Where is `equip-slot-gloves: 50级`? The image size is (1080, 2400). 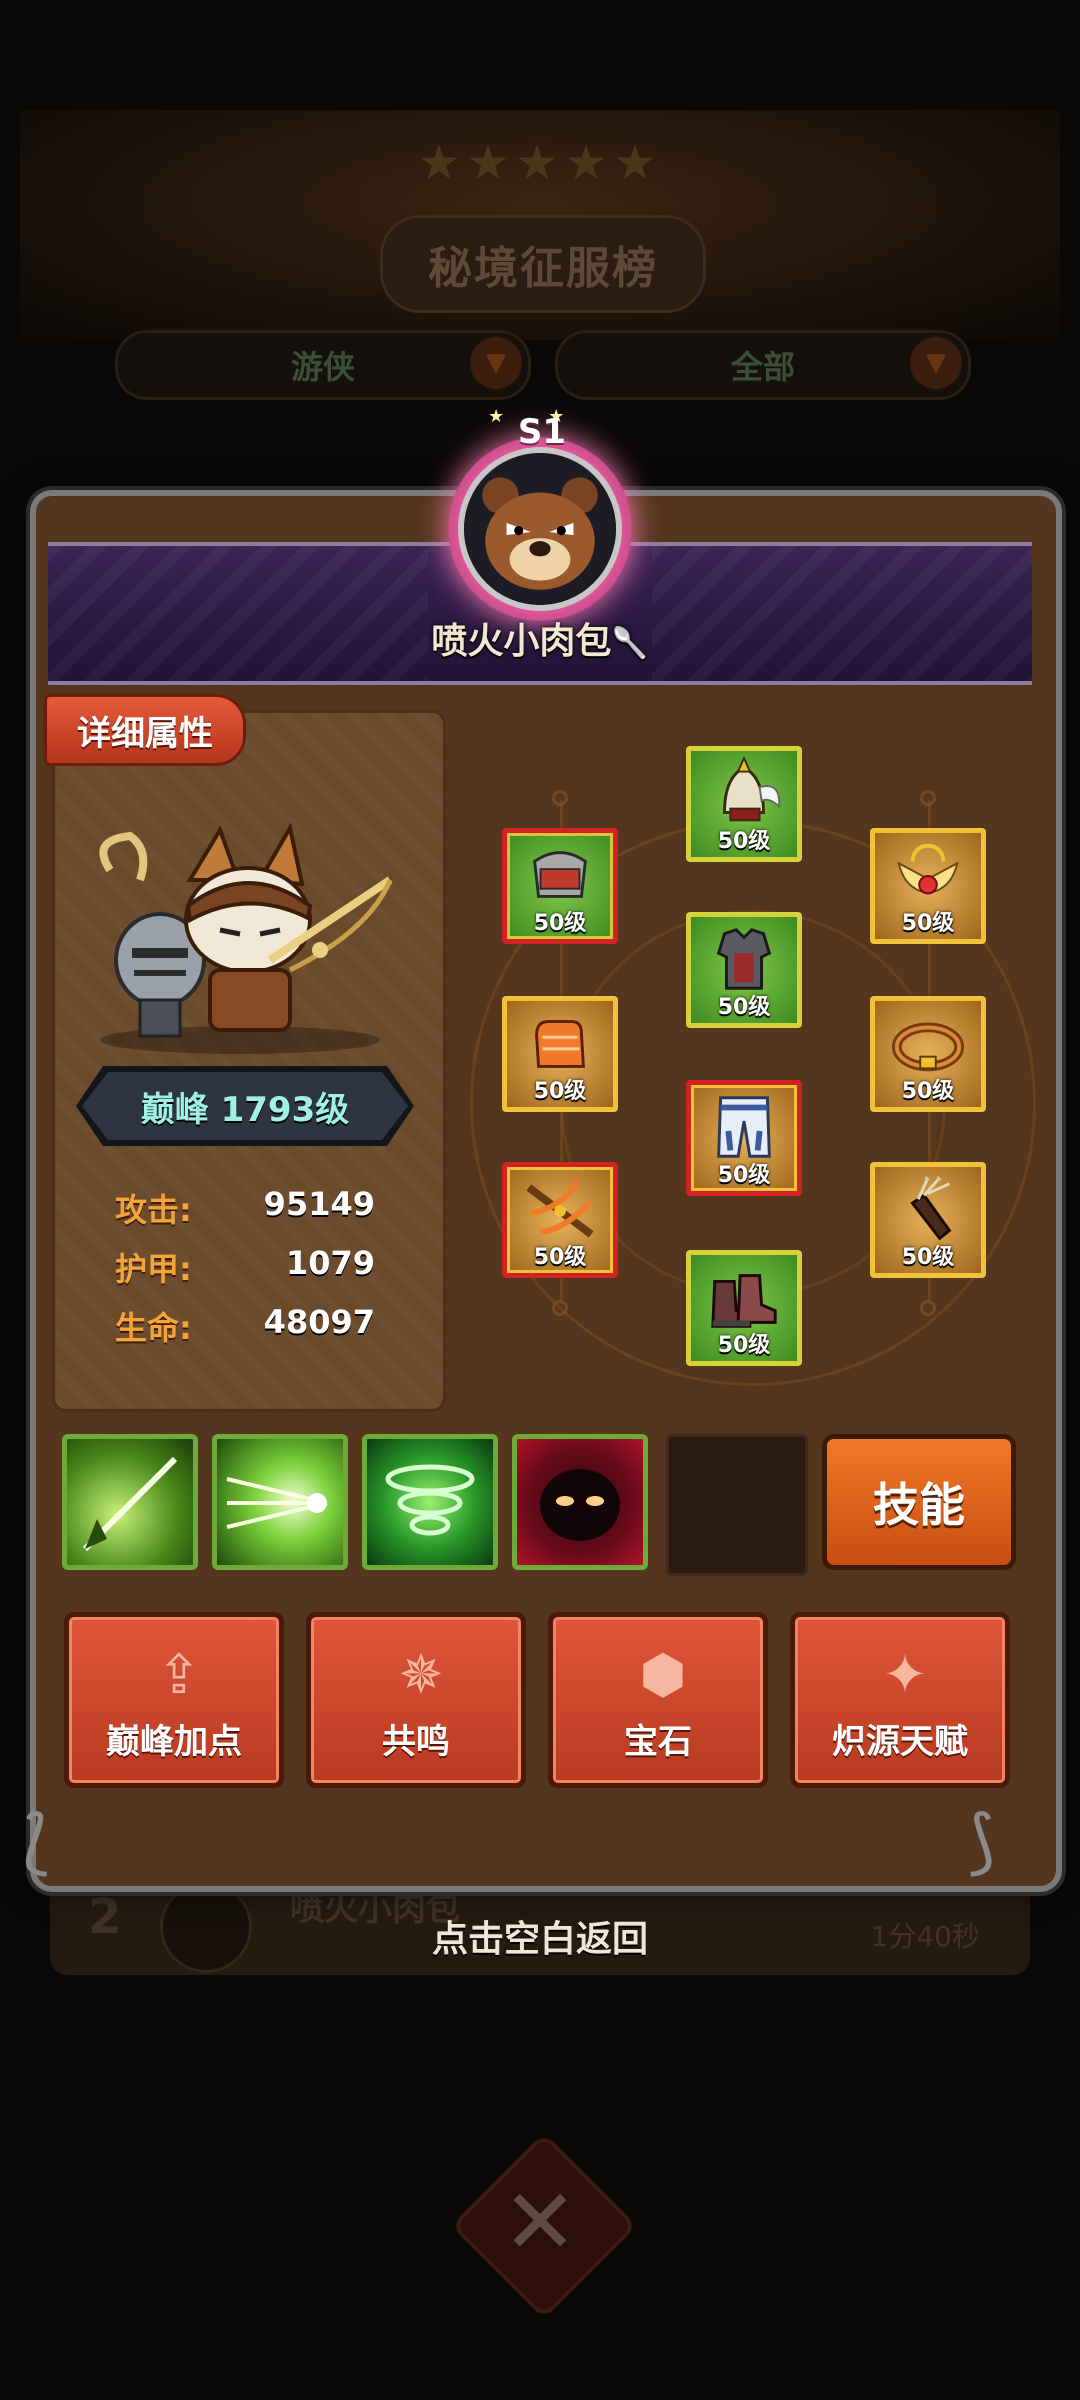
equip-slot-gloves: 50级 is located at coordinates (560, 1054).